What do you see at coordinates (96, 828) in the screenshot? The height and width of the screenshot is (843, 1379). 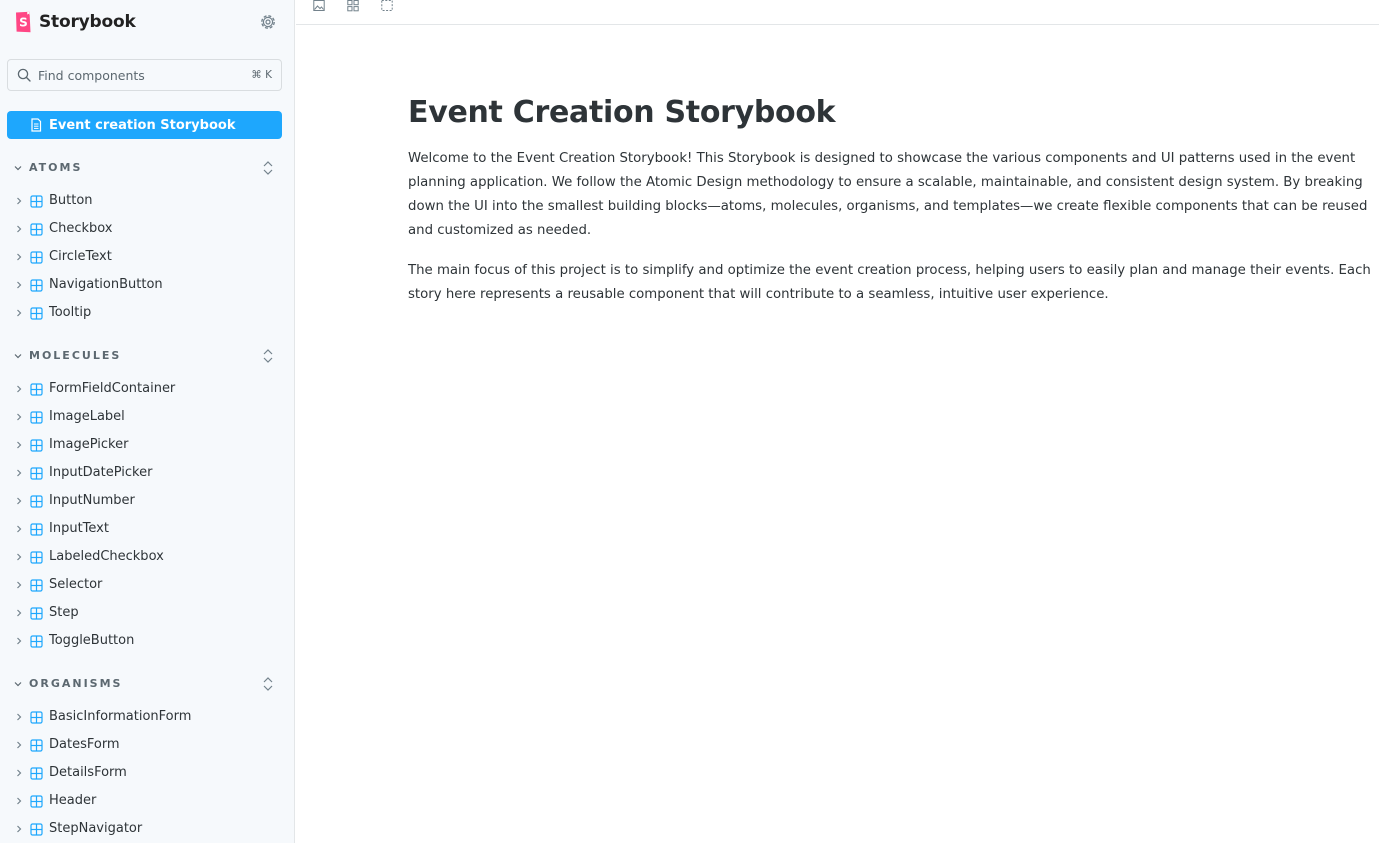 I see `sidebar-item-label: StepNavigator` at bounding box center [96, 828].